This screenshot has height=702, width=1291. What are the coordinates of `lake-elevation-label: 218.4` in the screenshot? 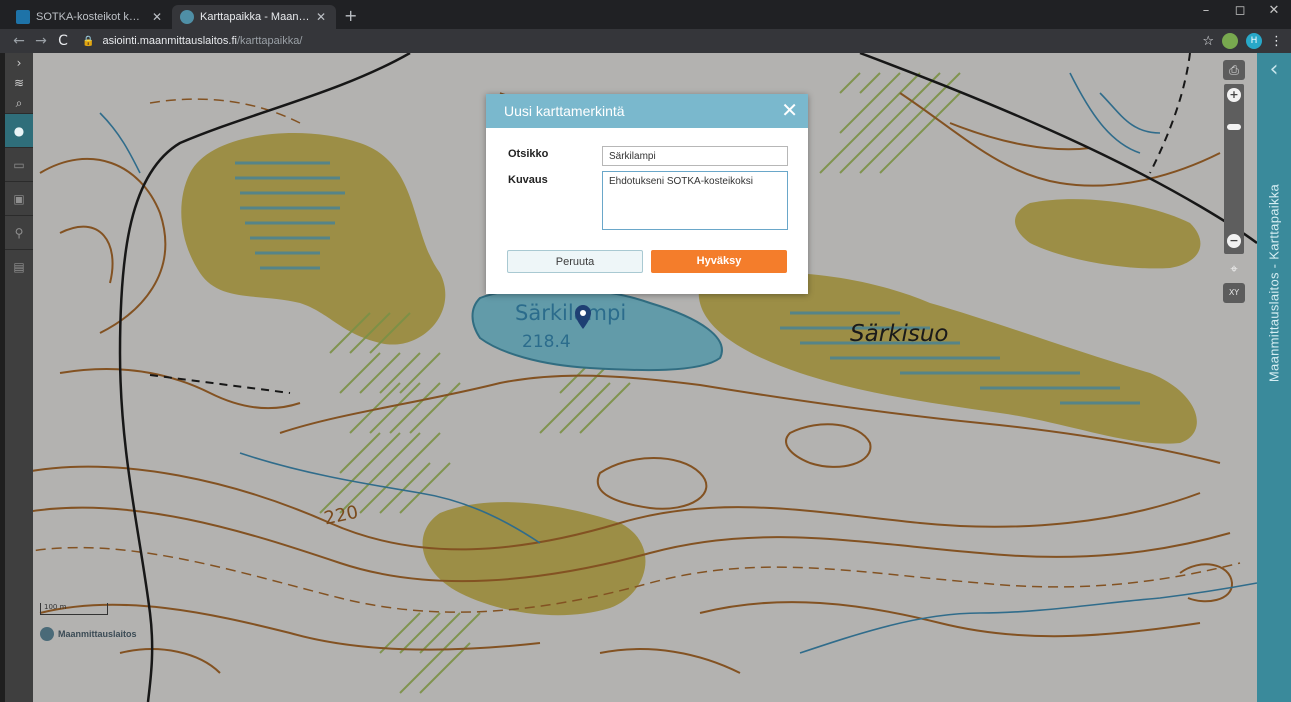 It's located at (546, 342).